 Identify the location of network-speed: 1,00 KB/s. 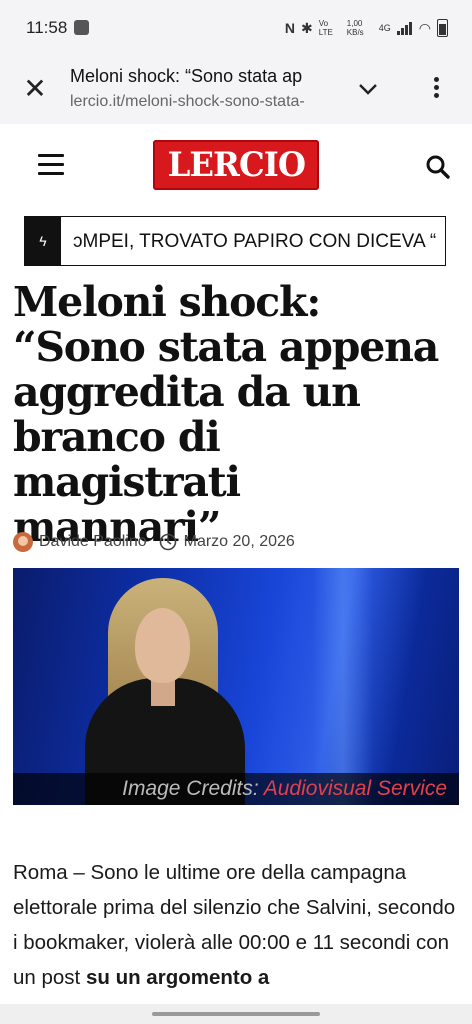
(355, 28).